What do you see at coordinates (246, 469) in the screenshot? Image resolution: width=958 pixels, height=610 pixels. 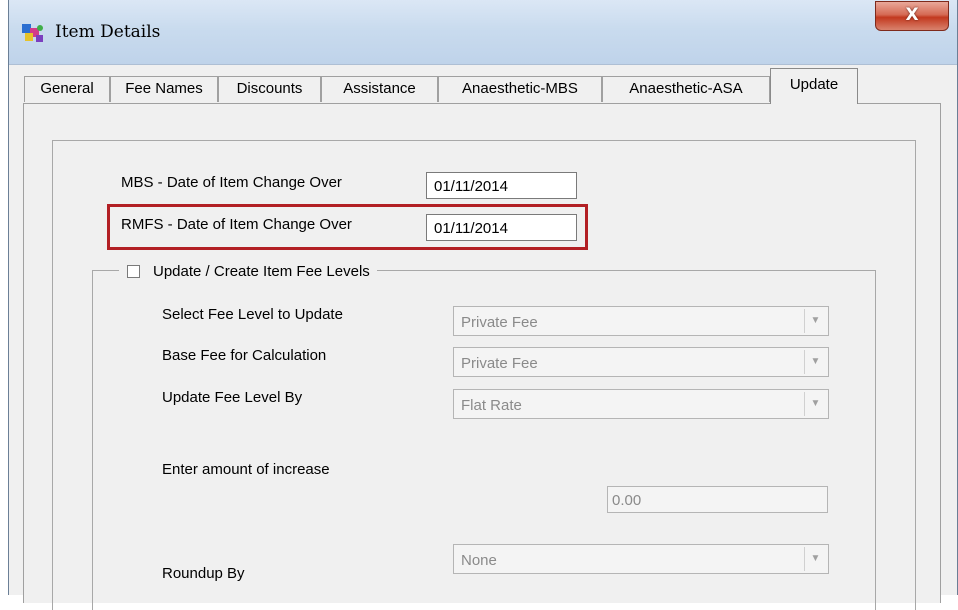 I see `amount-label: Enter amount of increase` at bounding box center [246, 469].